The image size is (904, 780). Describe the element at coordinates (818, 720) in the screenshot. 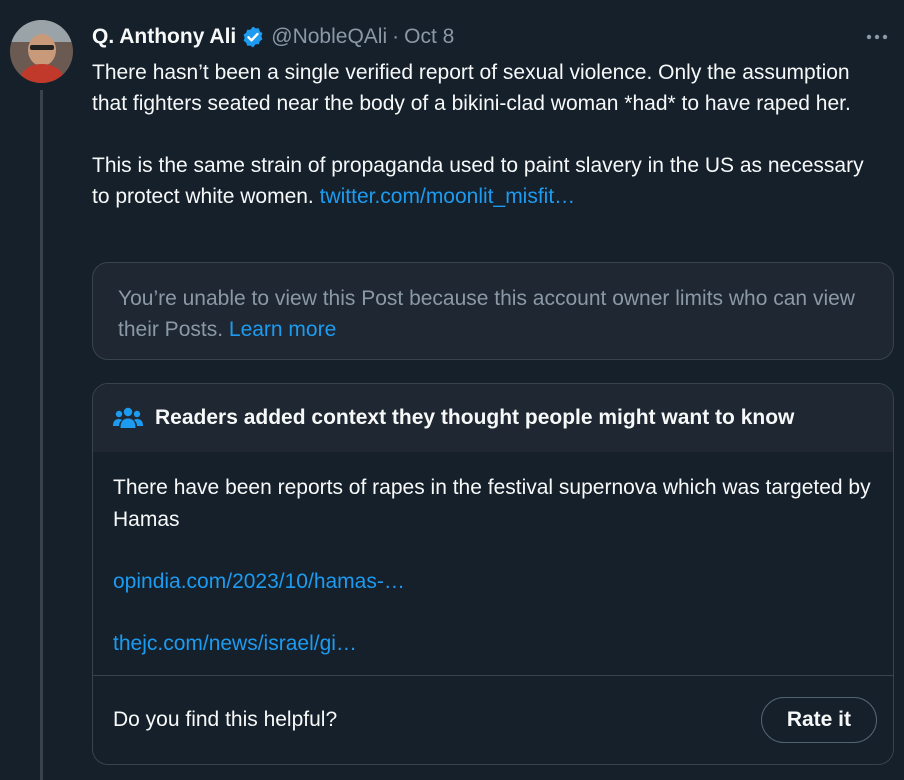

I see `rate-it-button: Rate it` at that location.